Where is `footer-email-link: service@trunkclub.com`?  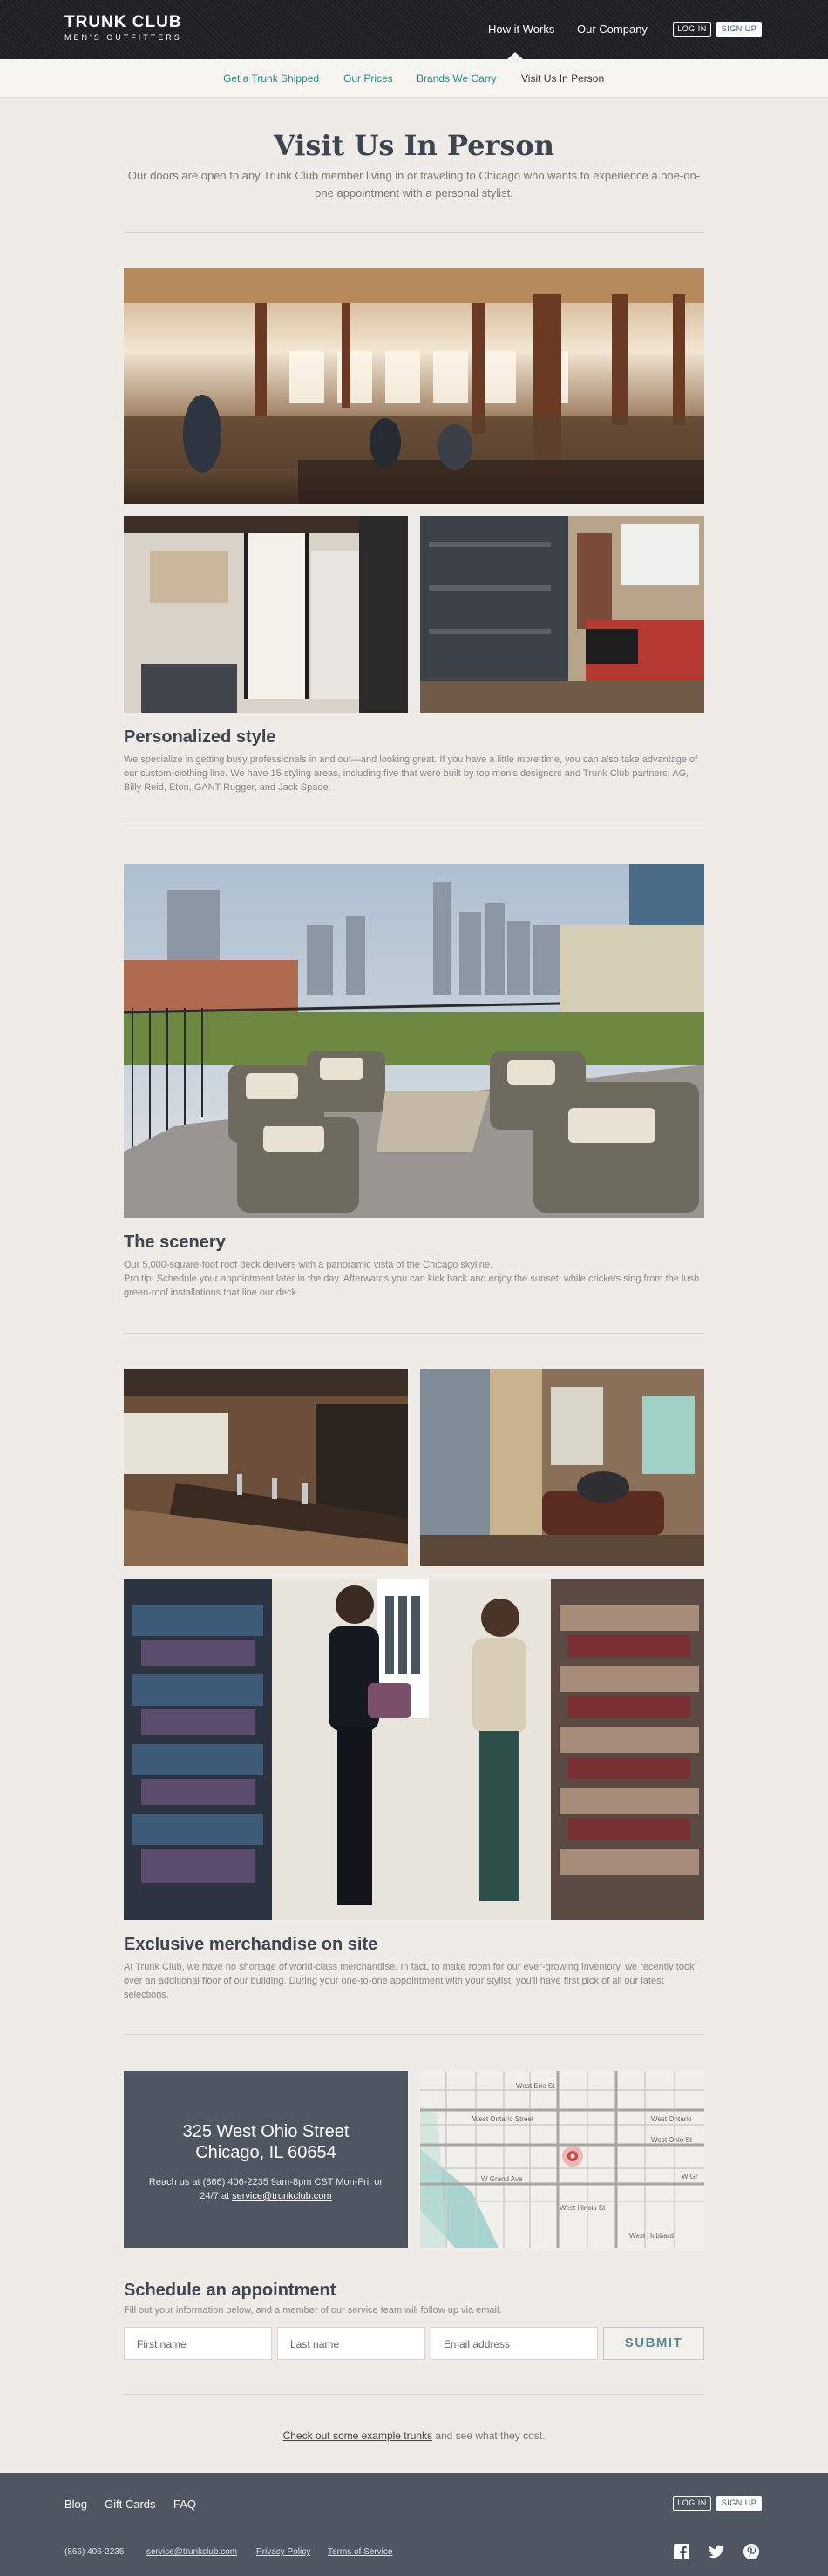 footer-email-link: service@trunkclub.com is located at coordinates (191, 2552).